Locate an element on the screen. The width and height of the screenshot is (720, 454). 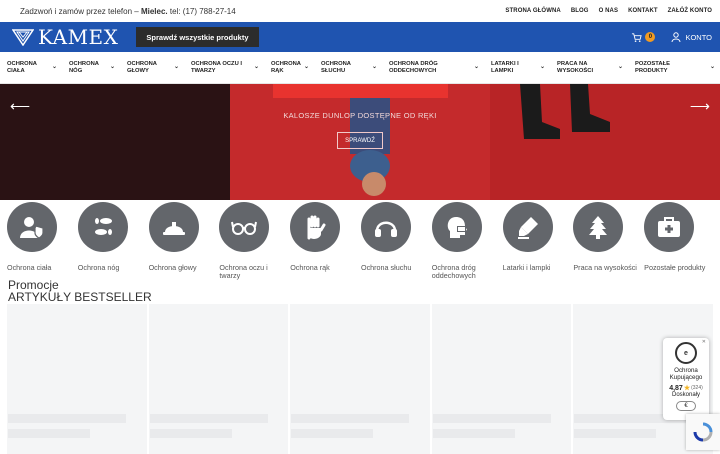
hero-title-strip is located at coordinates (360, 91).